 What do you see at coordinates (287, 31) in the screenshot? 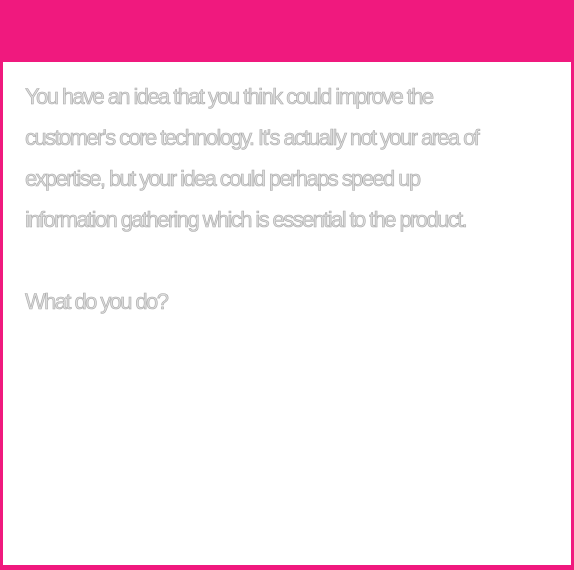
I see `card-header-bar` at bounding box center [287, 31].